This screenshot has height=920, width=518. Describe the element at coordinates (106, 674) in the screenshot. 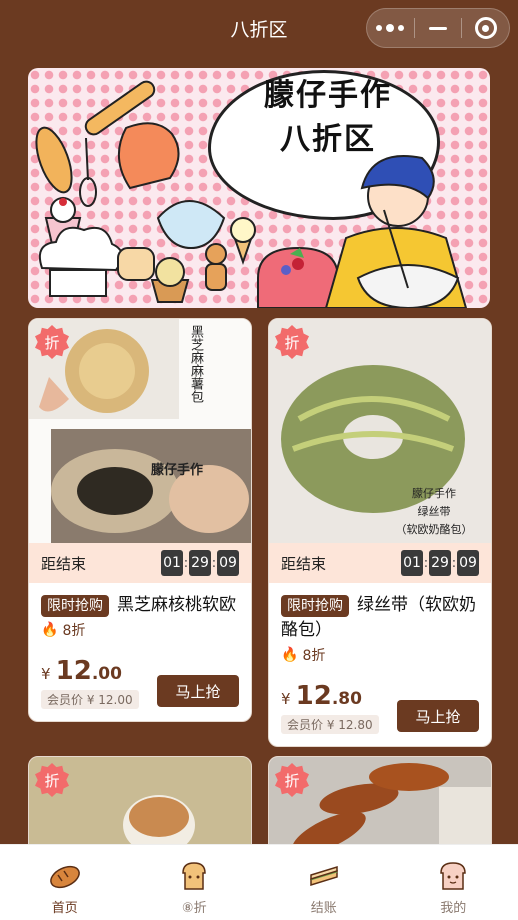

I see `price-decimal: .00` at that location.